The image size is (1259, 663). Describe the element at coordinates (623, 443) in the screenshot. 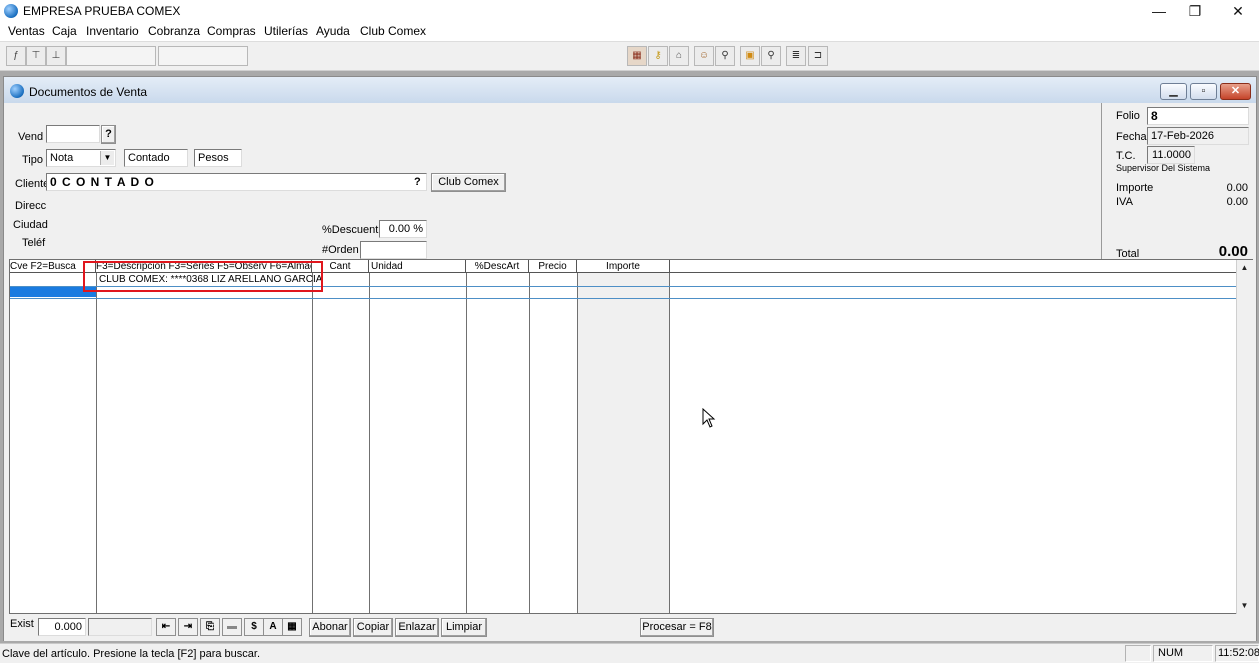

I see `importe-column-shade` at that location.